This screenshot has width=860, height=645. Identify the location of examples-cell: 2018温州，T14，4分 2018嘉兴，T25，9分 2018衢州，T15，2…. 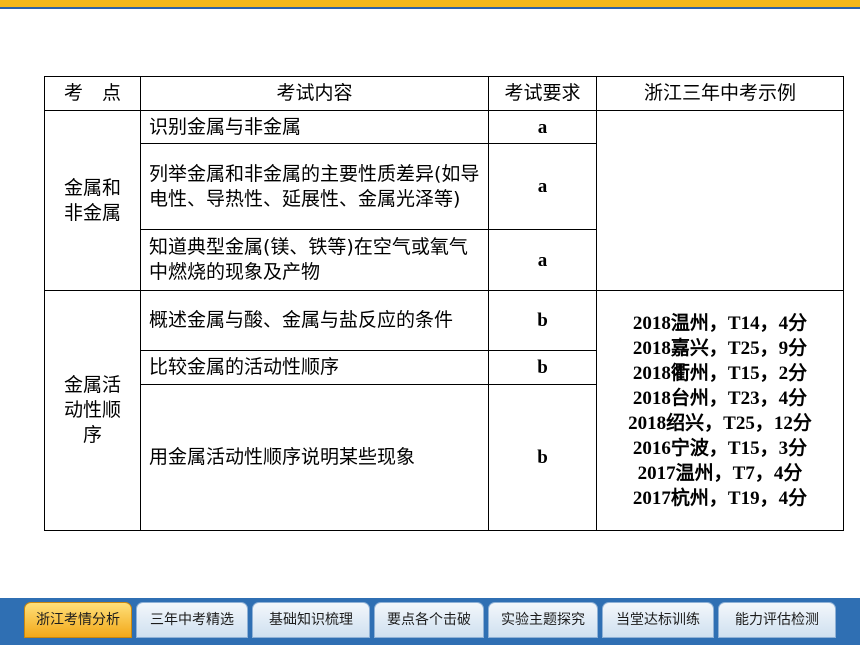
(720, 410).